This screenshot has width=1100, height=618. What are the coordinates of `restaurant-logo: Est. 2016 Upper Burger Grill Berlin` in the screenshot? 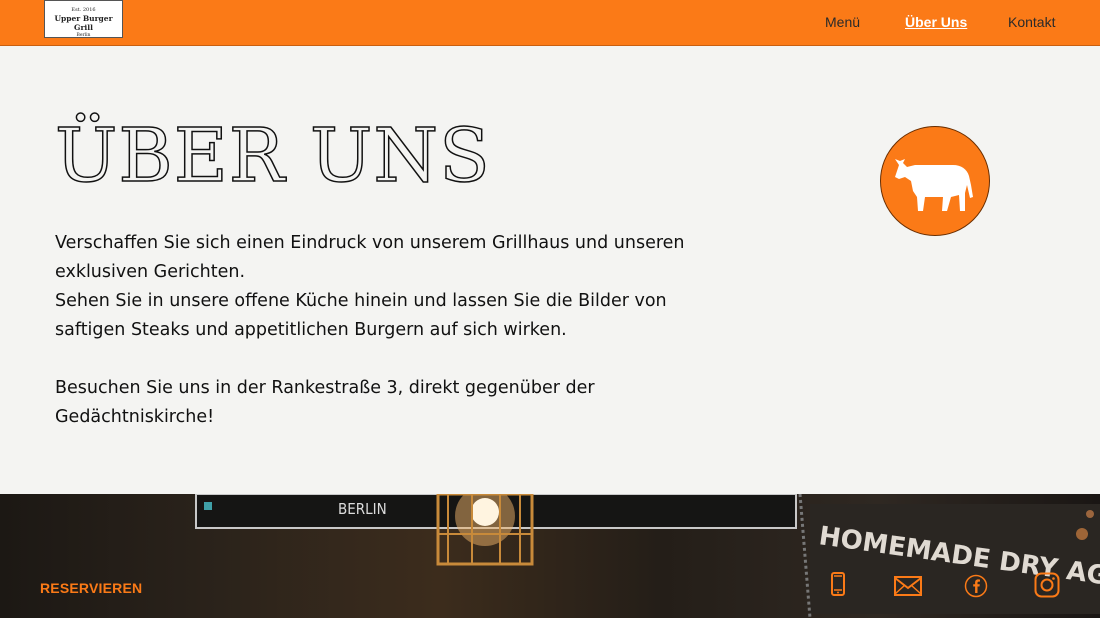 It's located at (83, 19).